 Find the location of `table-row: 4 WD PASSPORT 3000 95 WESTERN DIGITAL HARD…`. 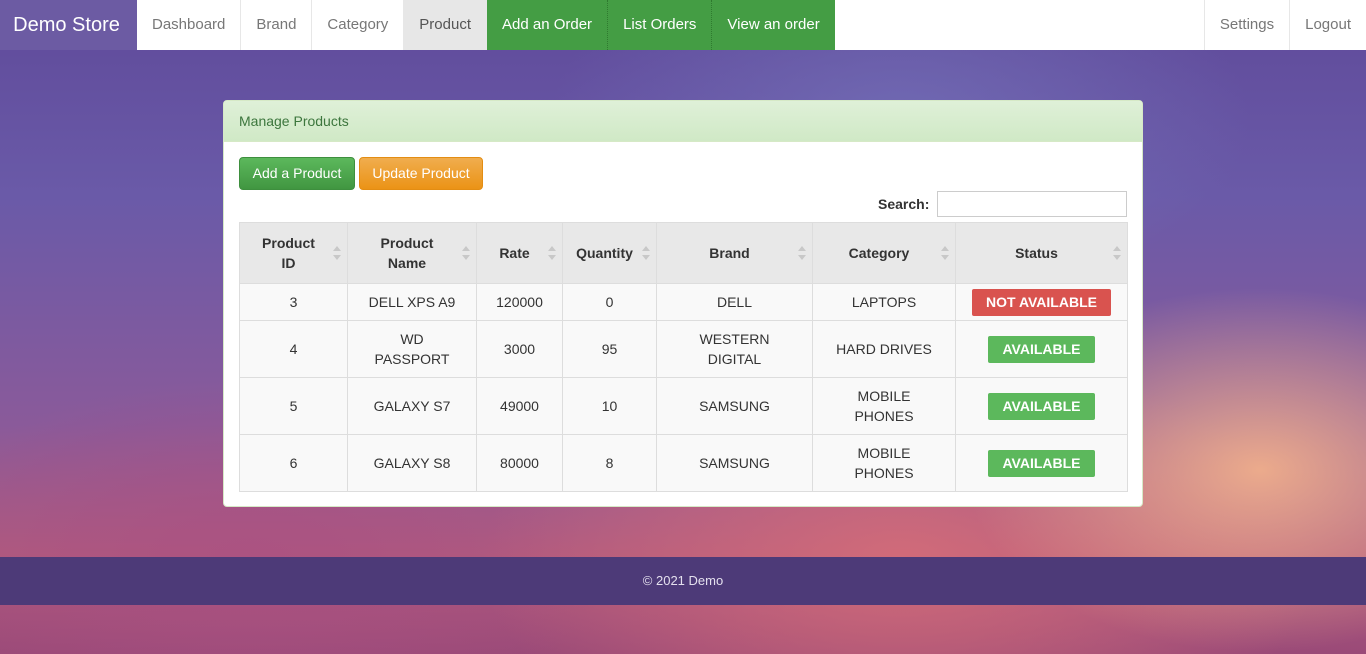

table-row: 4 WD PASSPORT 3000 95 WESTERN DIGITAL HARD… is located at coordinates (683, 349).